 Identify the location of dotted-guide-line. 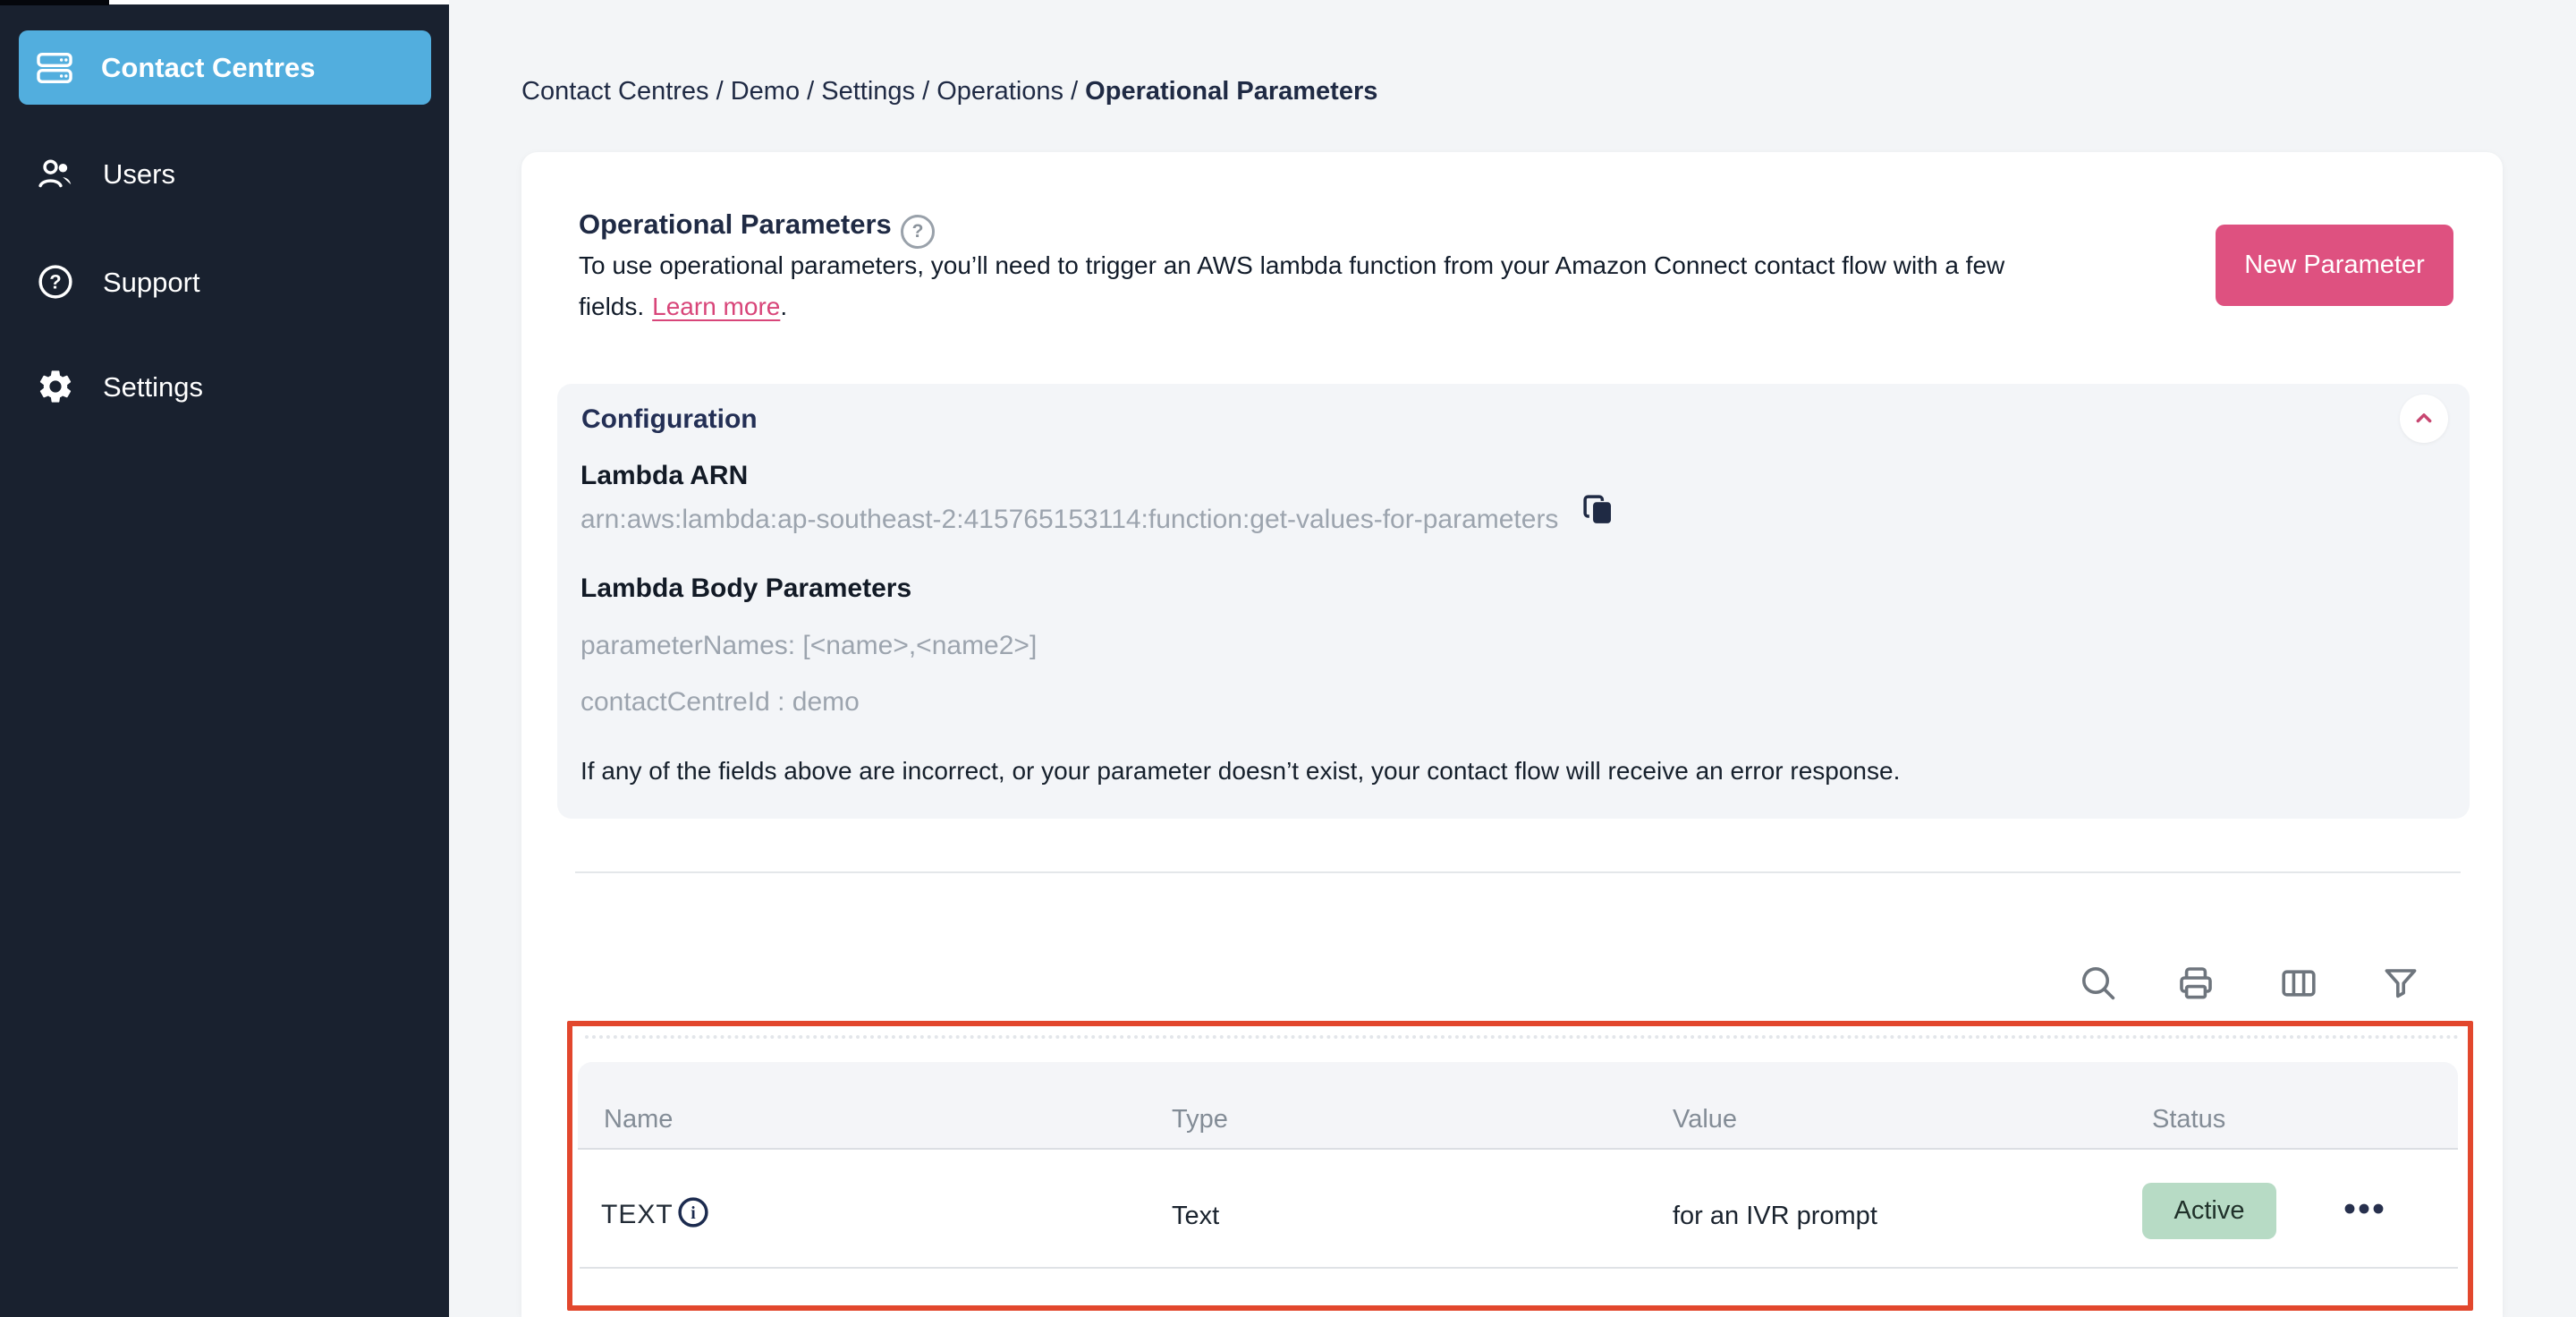
(1522, 1037).